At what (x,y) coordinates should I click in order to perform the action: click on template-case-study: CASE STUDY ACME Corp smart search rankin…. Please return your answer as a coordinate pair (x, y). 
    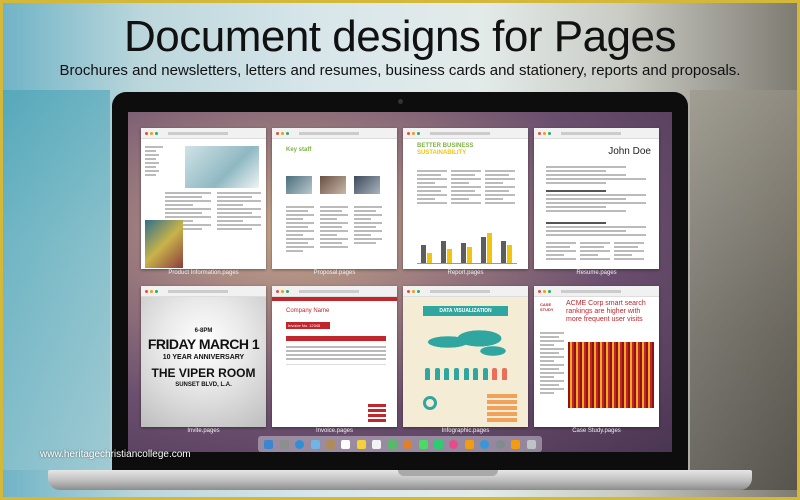
    Looking at the image, I should click on (596, 356).